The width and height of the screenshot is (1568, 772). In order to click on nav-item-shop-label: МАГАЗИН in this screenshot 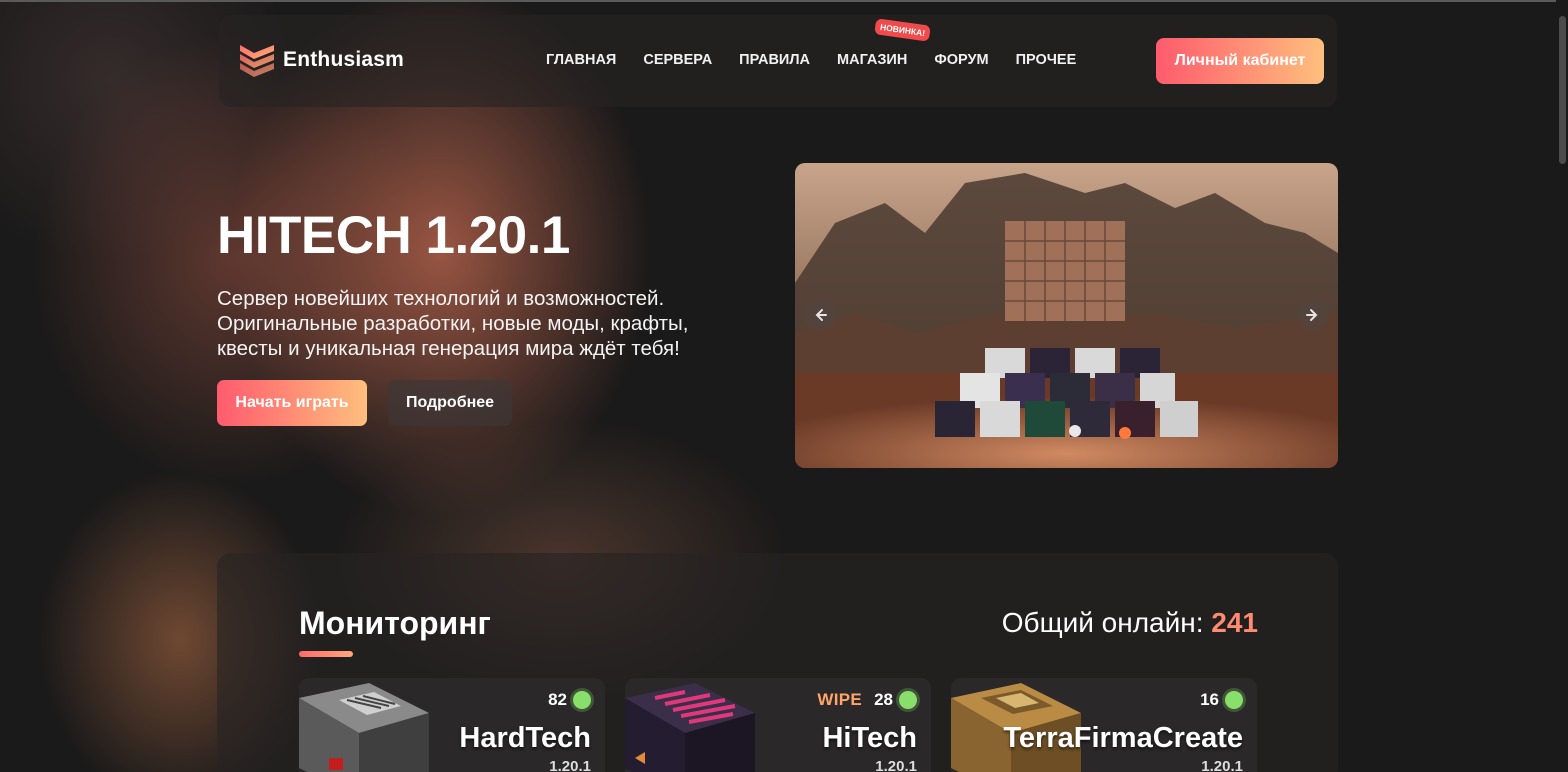, I will do `click(872, 60)`.